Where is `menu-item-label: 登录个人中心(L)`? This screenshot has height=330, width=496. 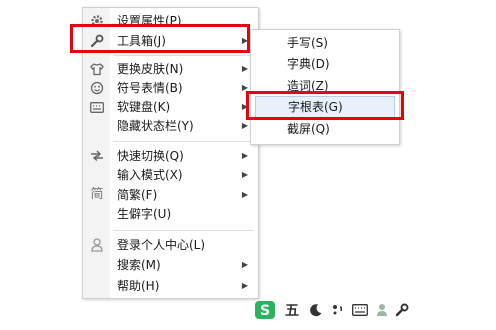 menu-item-label: 登录个人中心(L) is located at coordinates (161, 245).